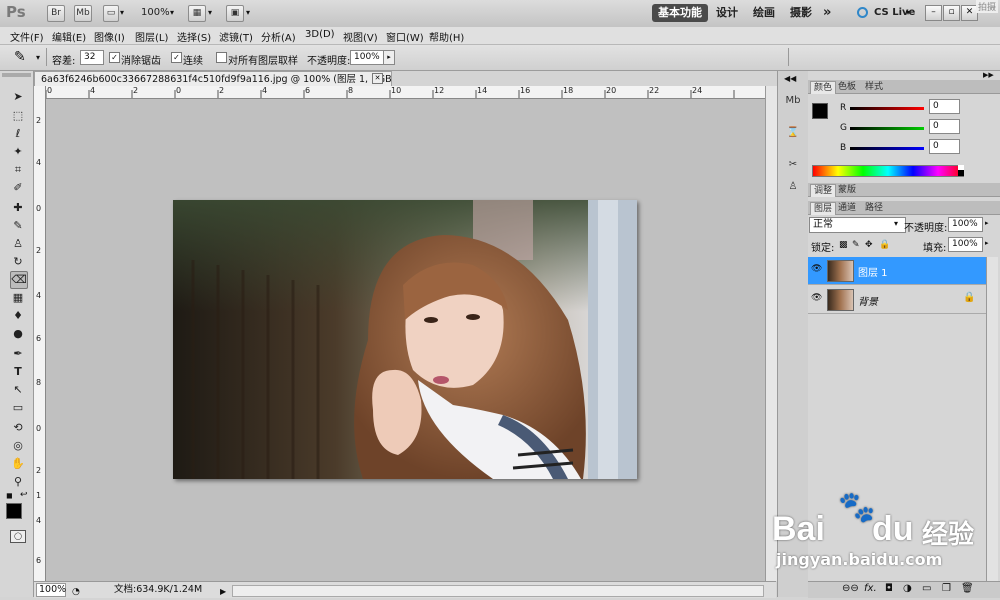  I want to click on zoom-tool-icon: ⚲, so click(18, 482).